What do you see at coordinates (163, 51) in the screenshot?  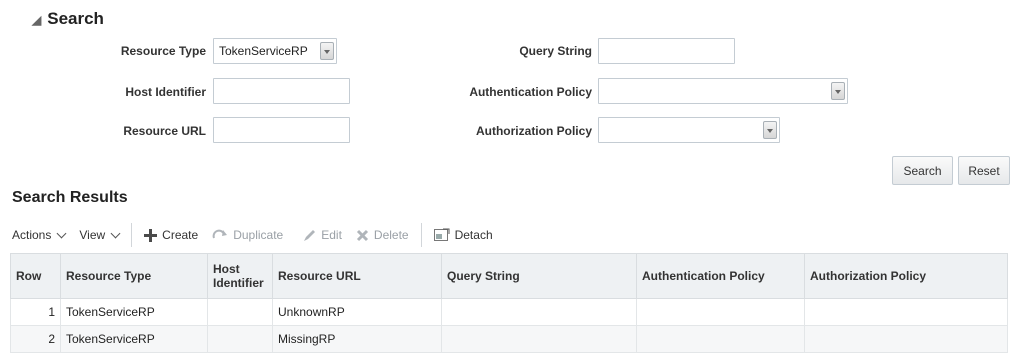 I see `resource-type-label: Resource Type` at bounding box center [163, 51].